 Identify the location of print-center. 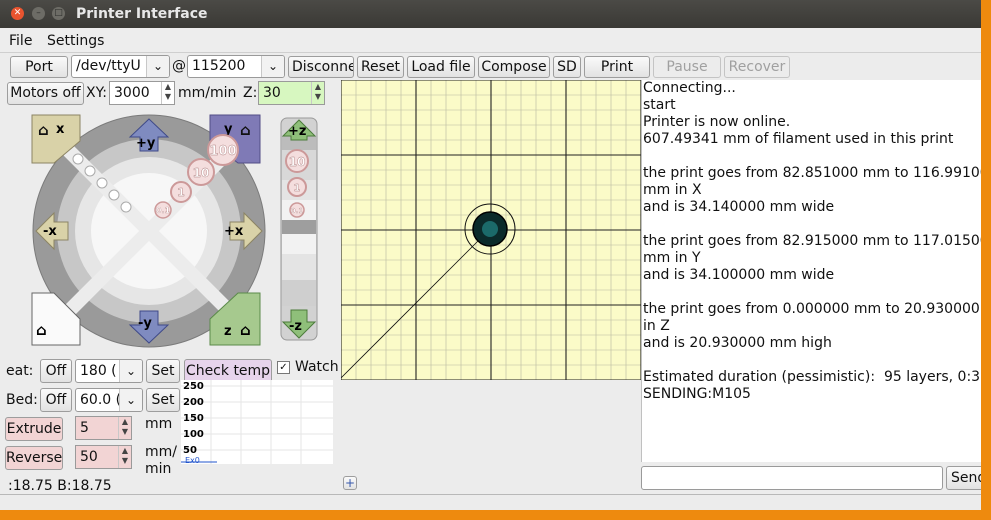
(490, 229).